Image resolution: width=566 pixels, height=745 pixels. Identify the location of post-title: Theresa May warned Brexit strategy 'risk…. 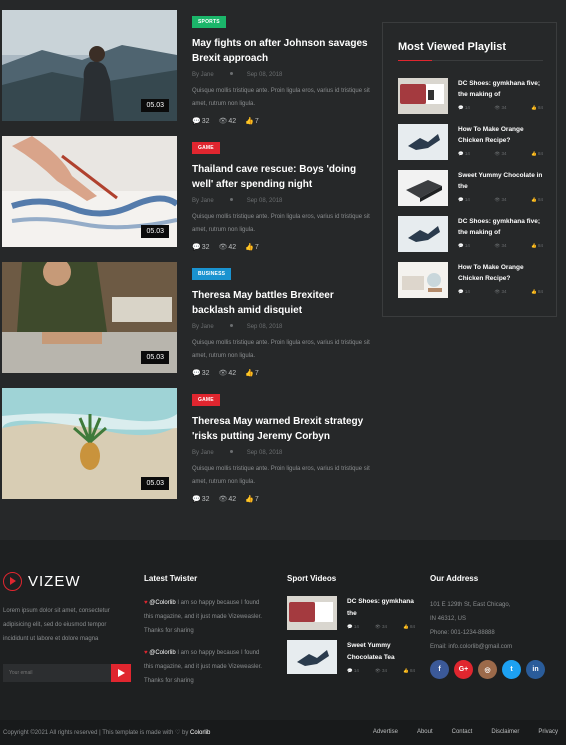
(282, 429).